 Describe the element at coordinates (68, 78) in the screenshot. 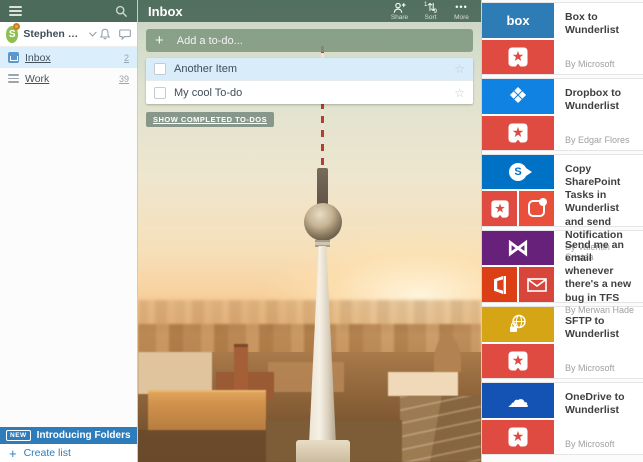

I see `sidebar-item-work: Work 39` at that location.